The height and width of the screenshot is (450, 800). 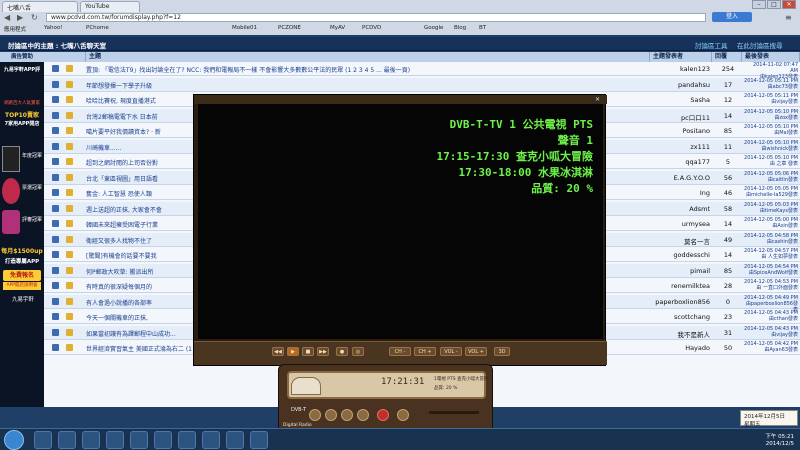 I want to click on last-post-author: 由SpiceAndWolf發表, so click(x=771, y=273).